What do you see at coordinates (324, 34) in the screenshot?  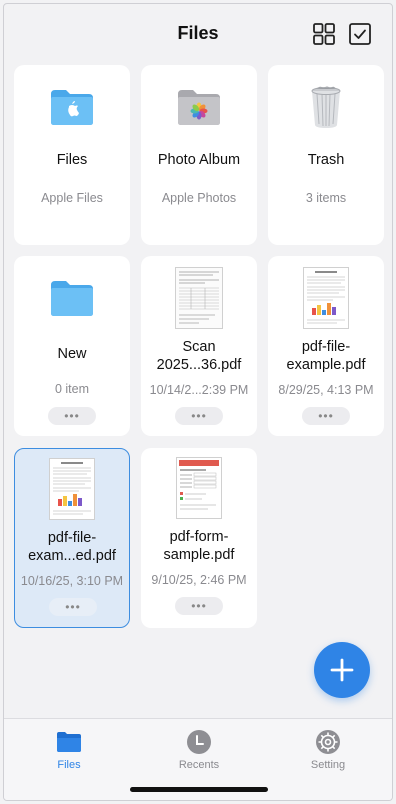 I see `grid-view-icon` at bounding box center [324, 34].